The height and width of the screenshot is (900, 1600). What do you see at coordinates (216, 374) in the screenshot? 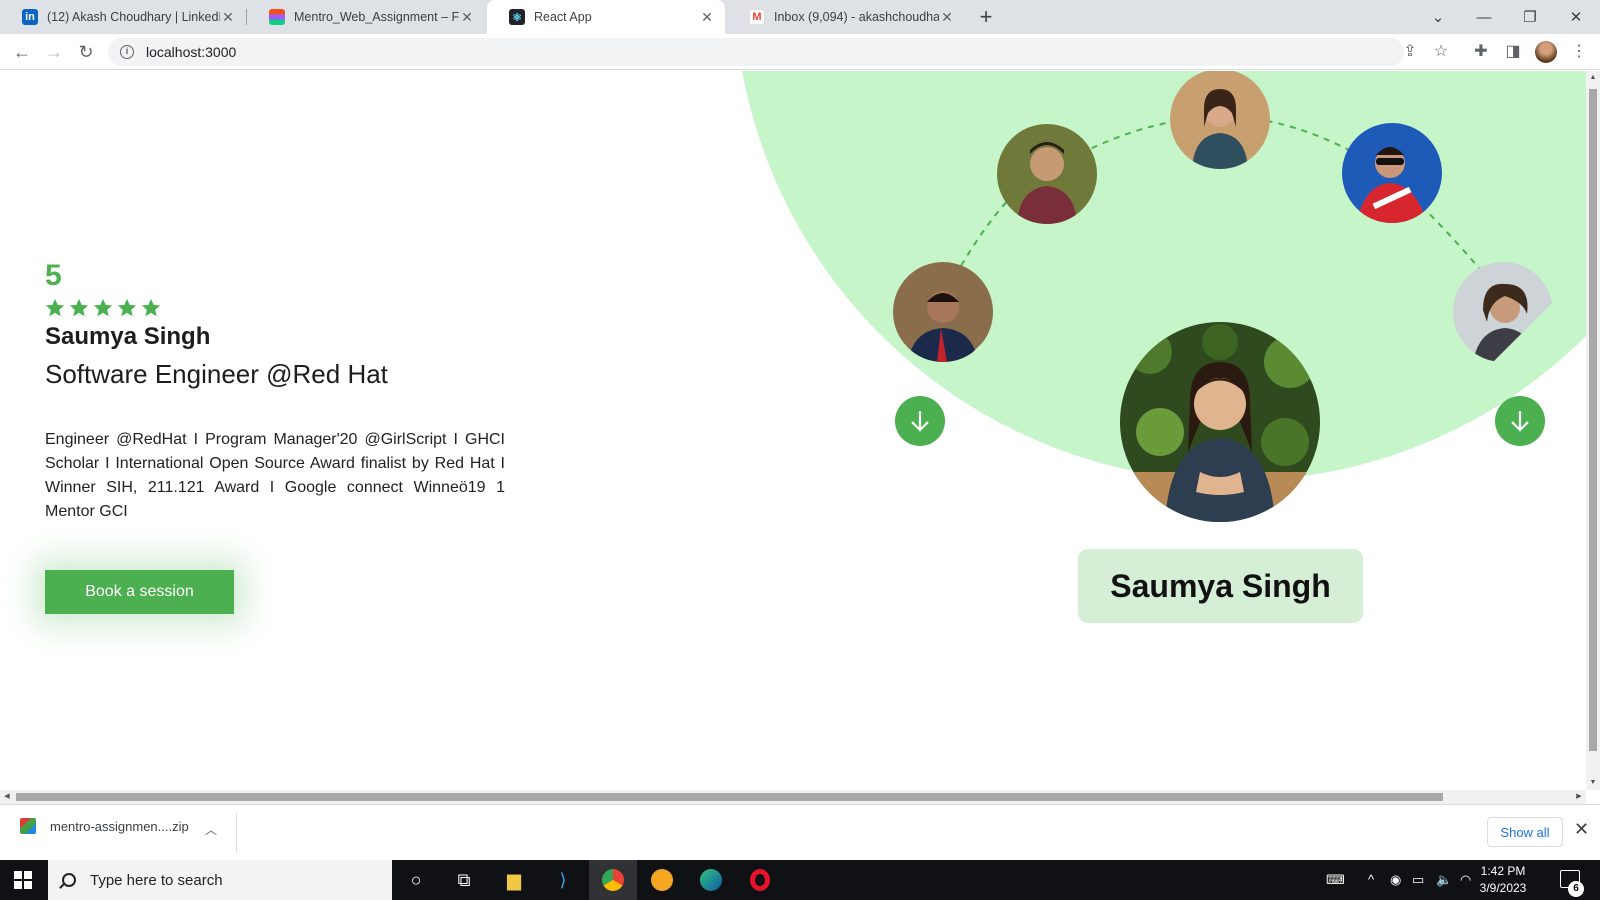
I see `mentor-role: Software Engineer @Red Hat` at bounding box center [216, 374].